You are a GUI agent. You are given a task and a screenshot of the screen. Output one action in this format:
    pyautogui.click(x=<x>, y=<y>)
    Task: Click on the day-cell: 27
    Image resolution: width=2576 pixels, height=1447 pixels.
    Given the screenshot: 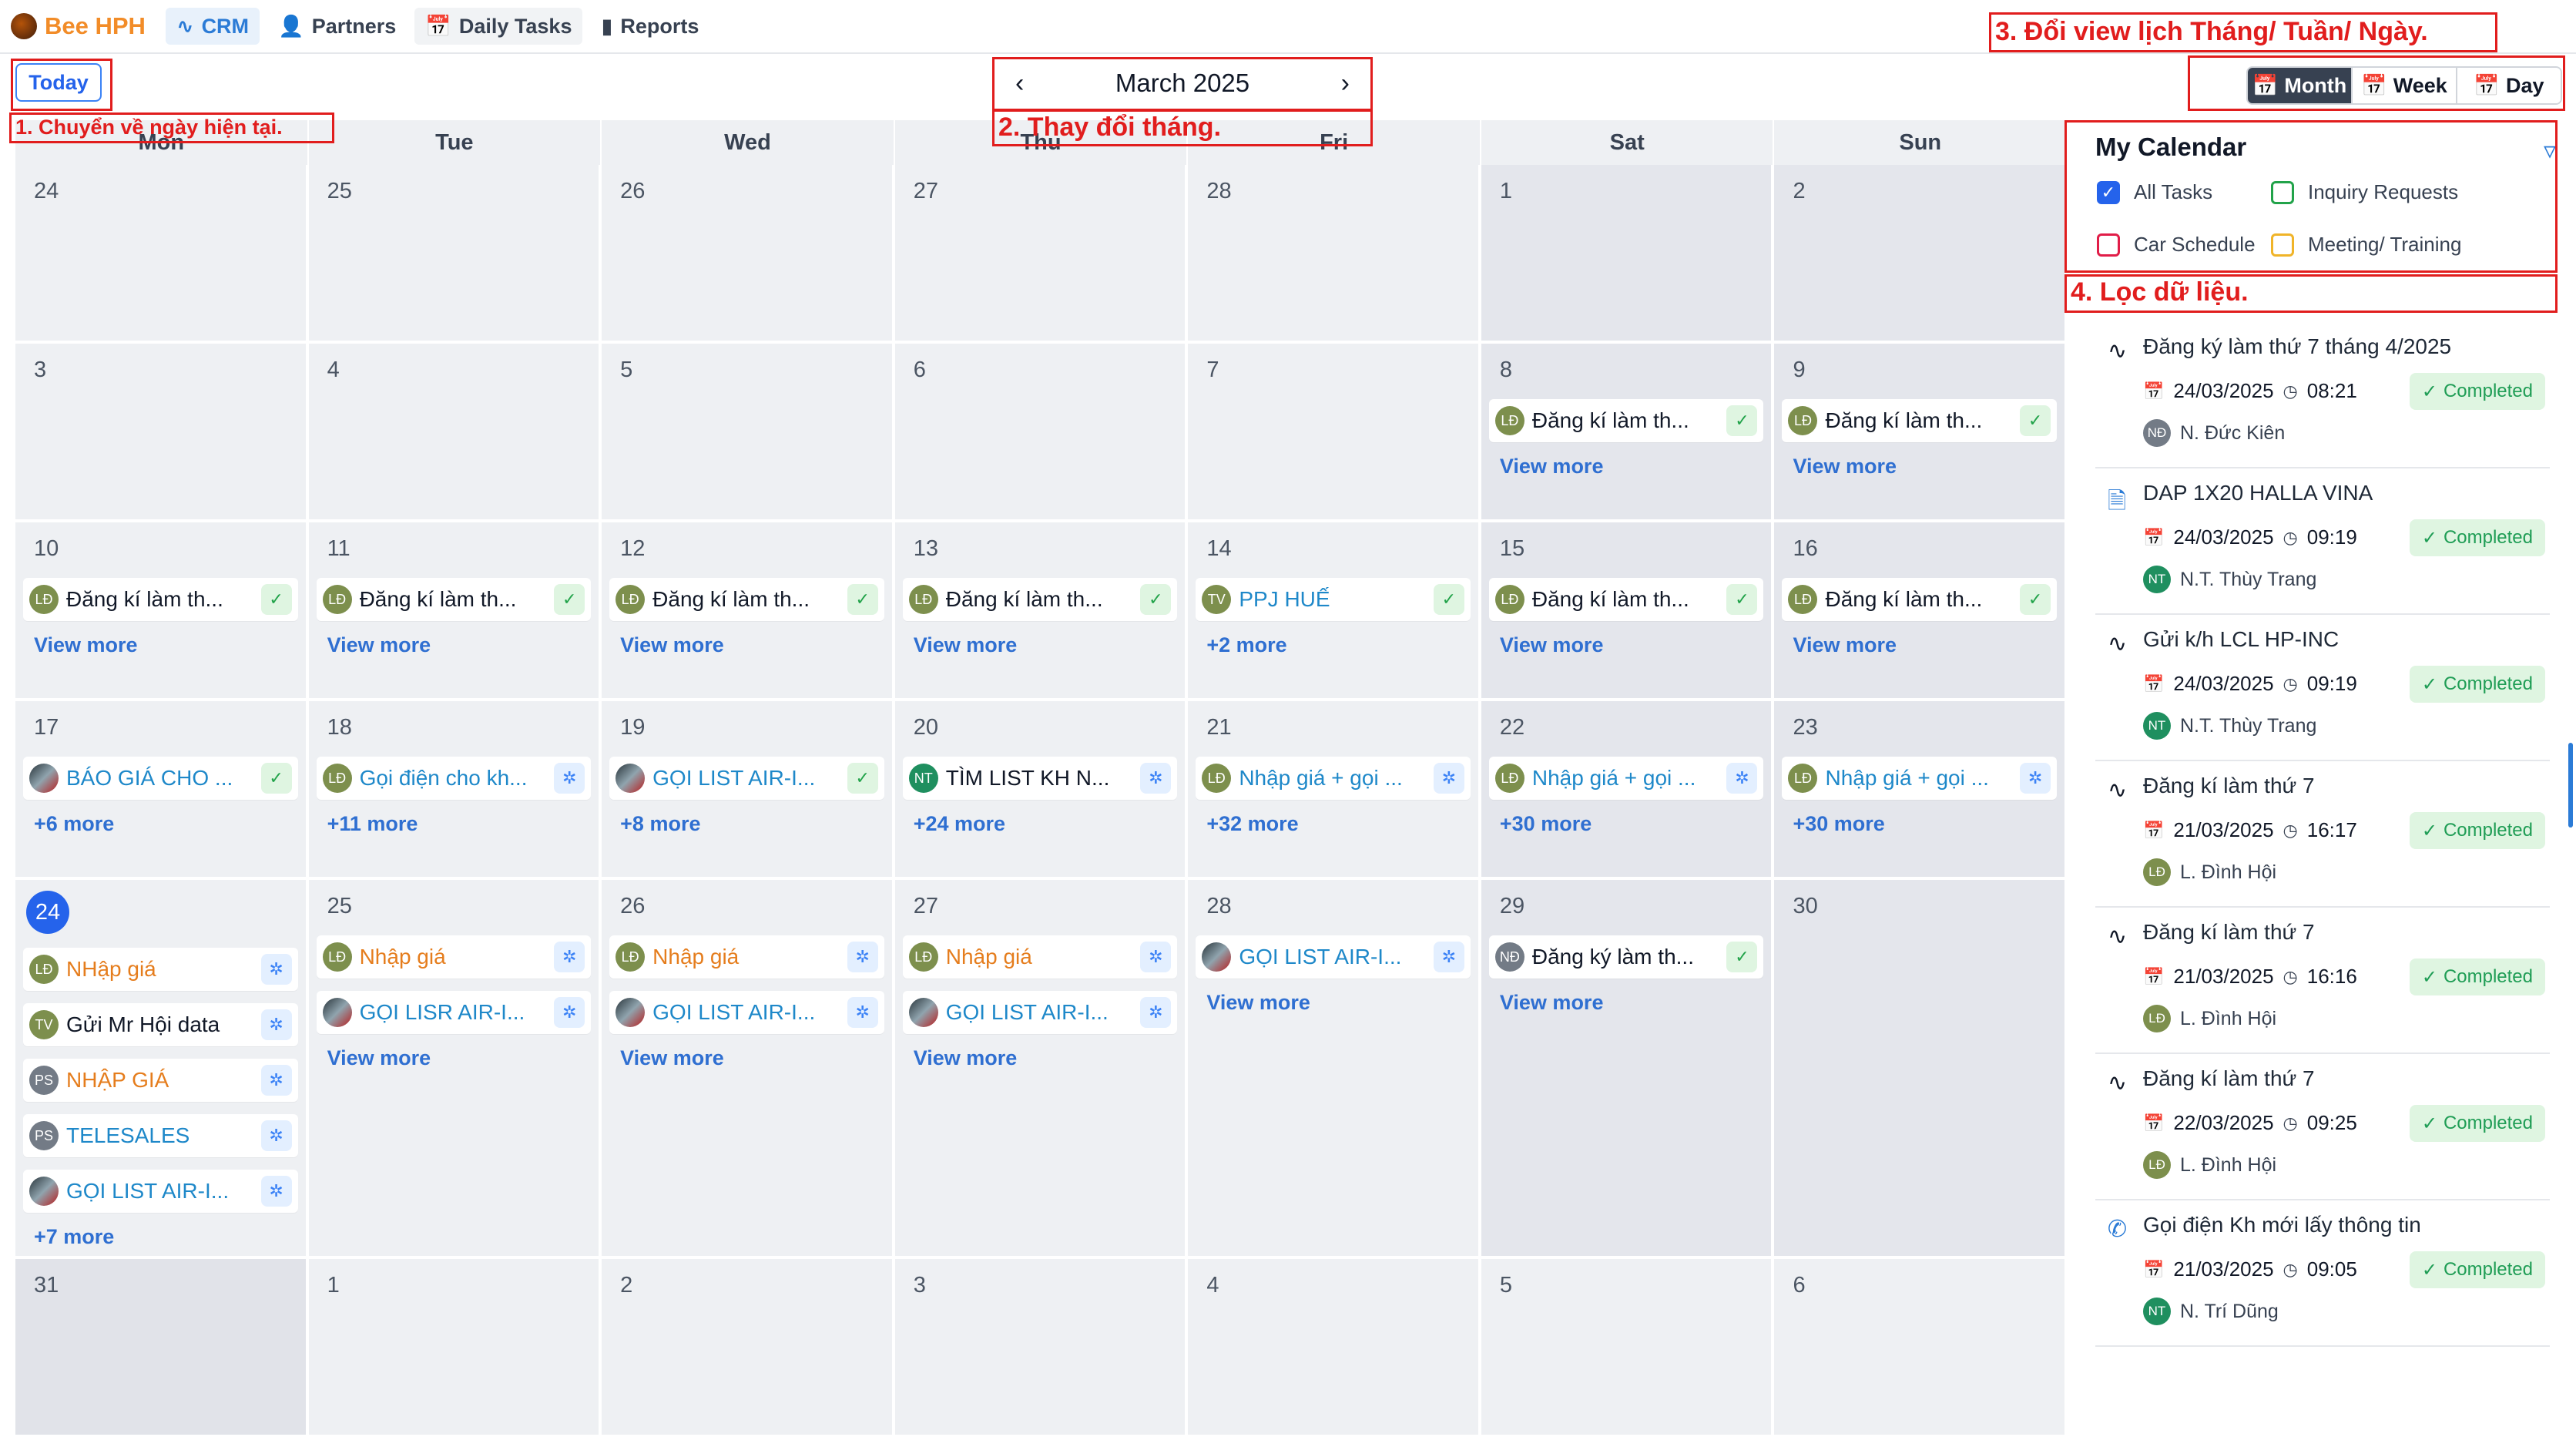 What is the action you would take?
    pyautogui.click(x=1041, y=255)
    